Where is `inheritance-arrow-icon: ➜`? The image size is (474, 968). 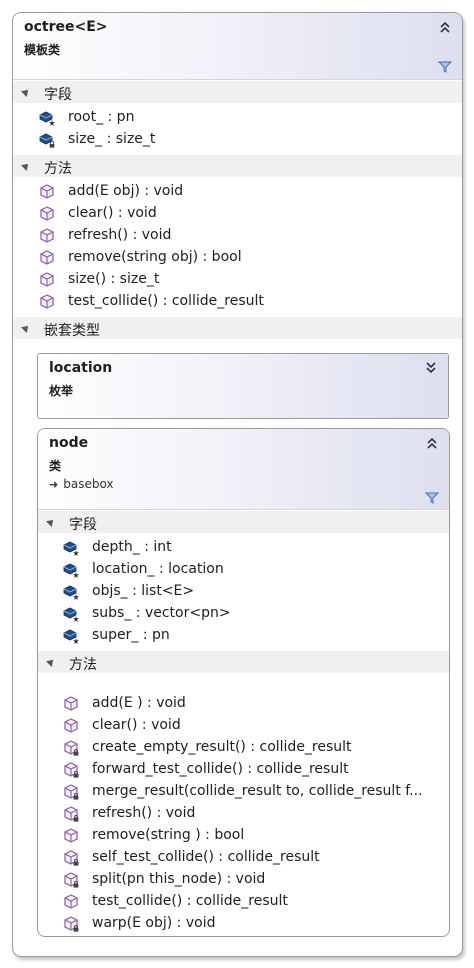 inheritance-arrow-icon: ➜ is located at coordinates (54, 484).